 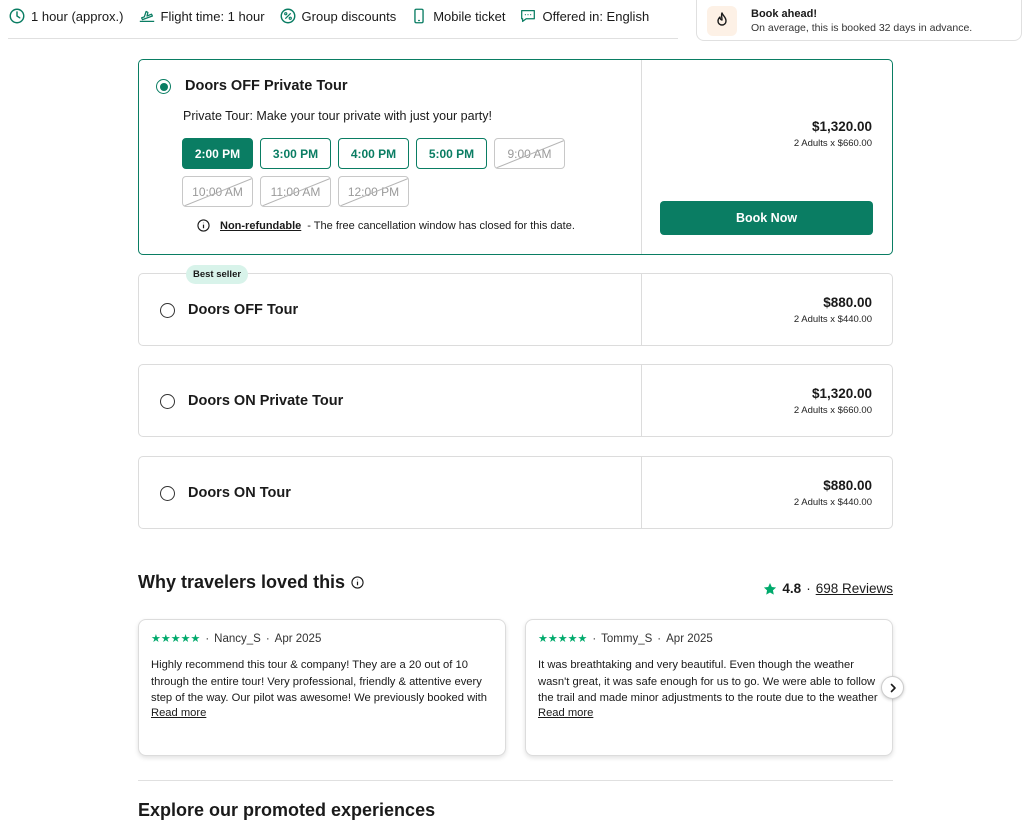 What do you see at coordinates (349, 16) in the screenshot?
I see `feature-label: Group discounts` at bounding box center [349, 16].